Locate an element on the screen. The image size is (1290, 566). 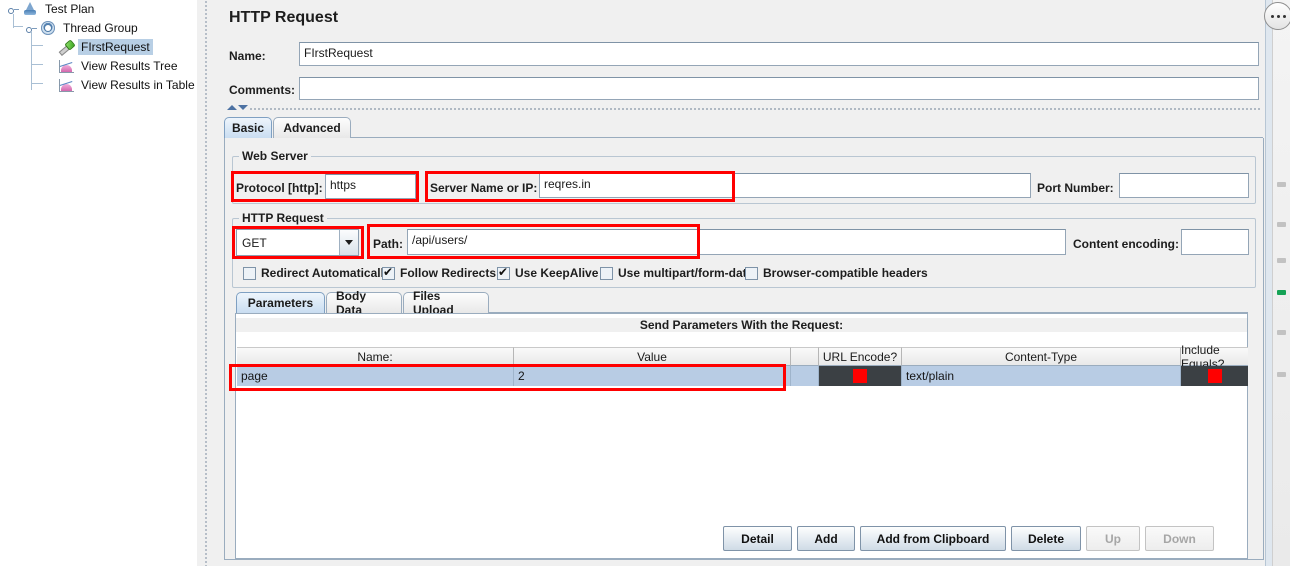
table-cell-include-equals is located at coordinates (1214, 376).